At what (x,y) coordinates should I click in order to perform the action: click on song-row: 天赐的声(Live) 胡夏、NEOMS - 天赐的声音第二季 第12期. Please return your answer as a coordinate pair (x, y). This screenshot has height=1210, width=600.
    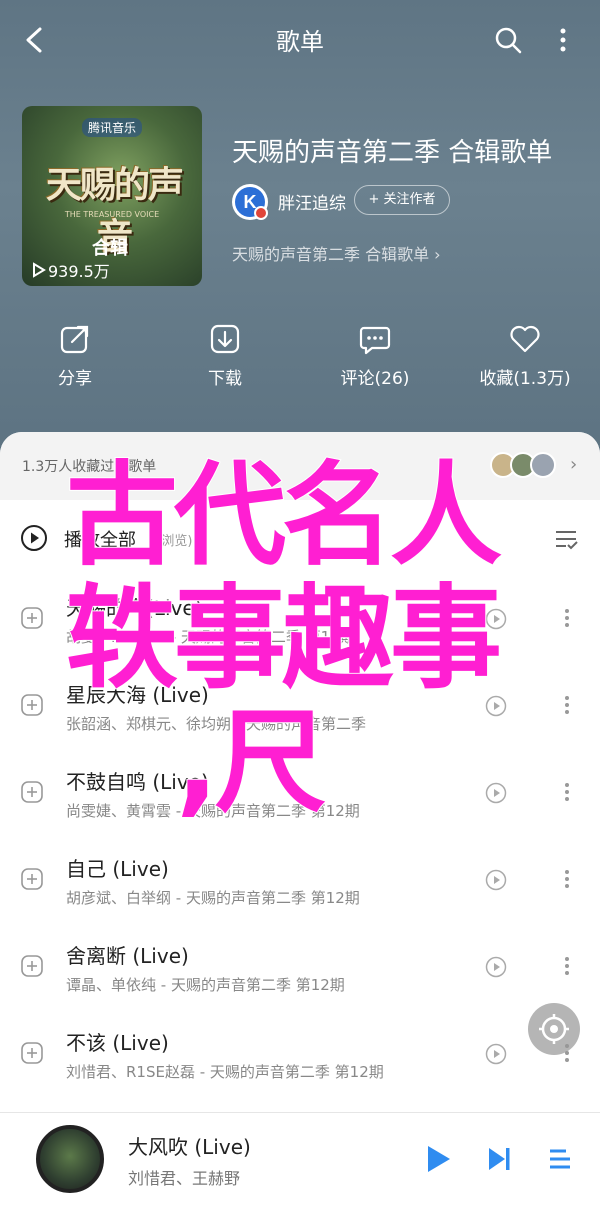
    Looking at the image, I should click on (300, 619).